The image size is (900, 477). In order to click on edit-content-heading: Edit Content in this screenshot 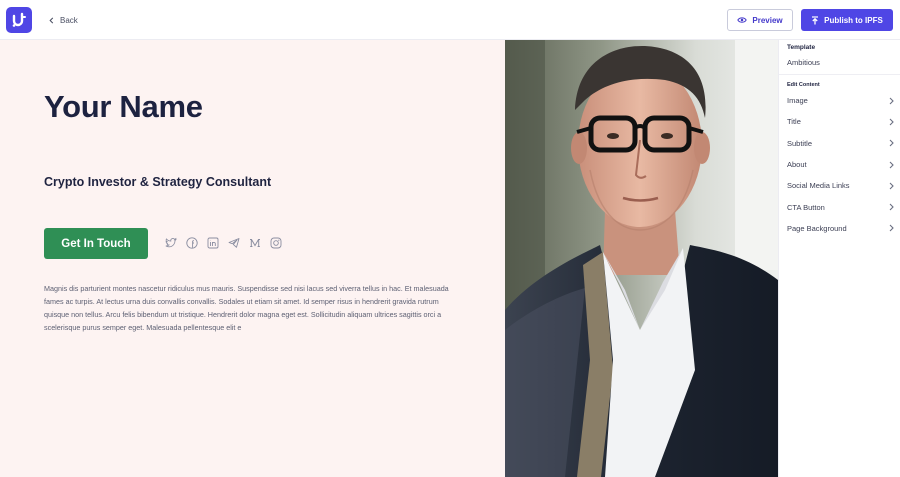, I will do `click(803, 85)`.